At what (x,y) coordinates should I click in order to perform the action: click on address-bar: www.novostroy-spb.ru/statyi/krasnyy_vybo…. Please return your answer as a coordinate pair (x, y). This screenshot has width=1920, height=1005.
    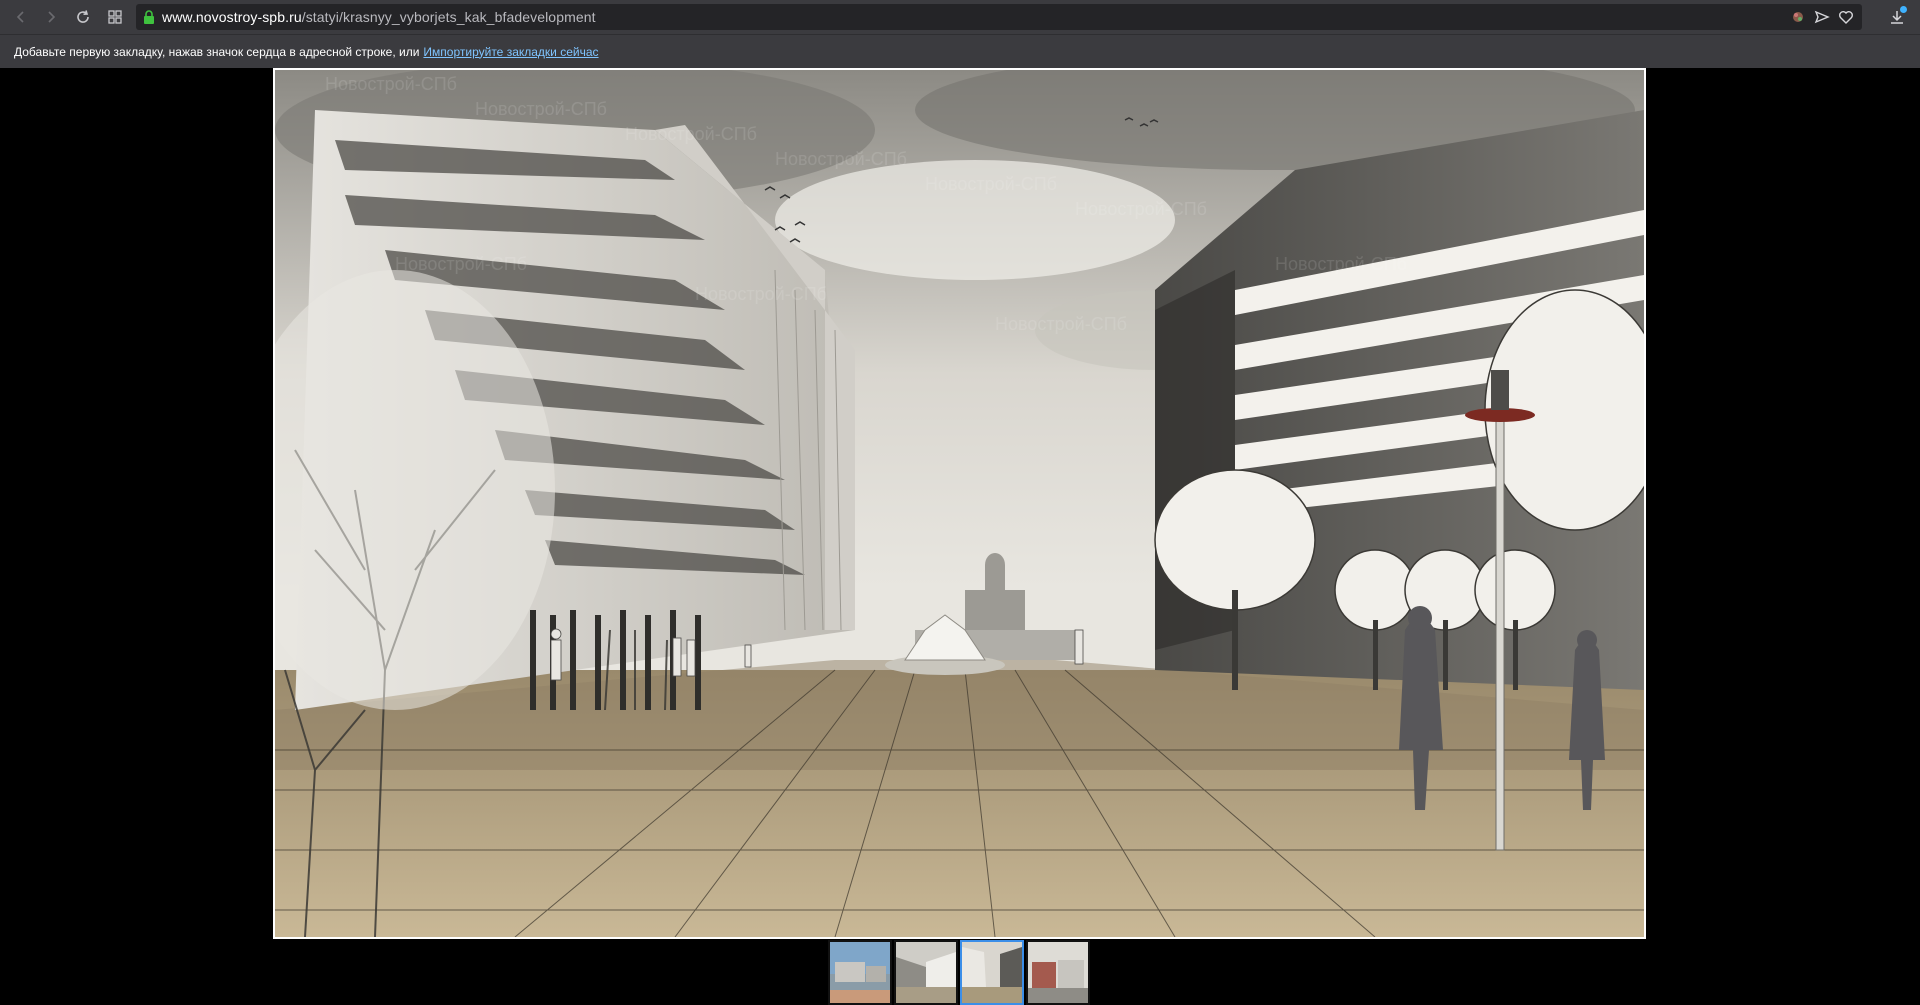
    Looking at the image, I should click on (999, 17).